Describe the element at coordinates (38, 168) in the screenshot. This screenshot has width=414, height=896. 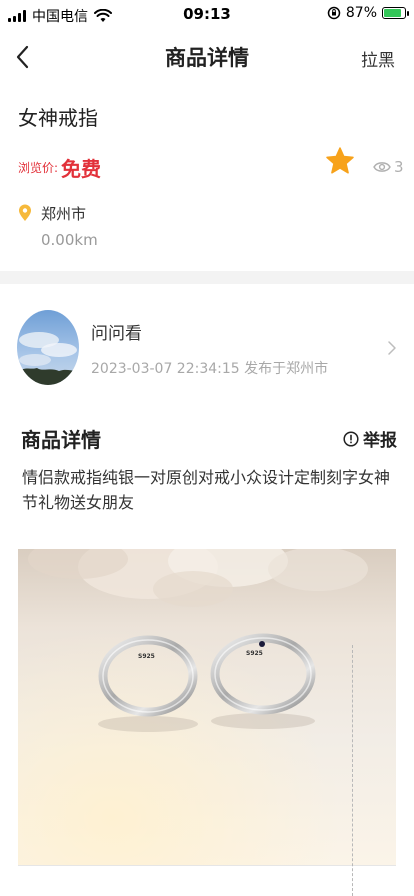
I see `price-label: 浏览价:` at that location.